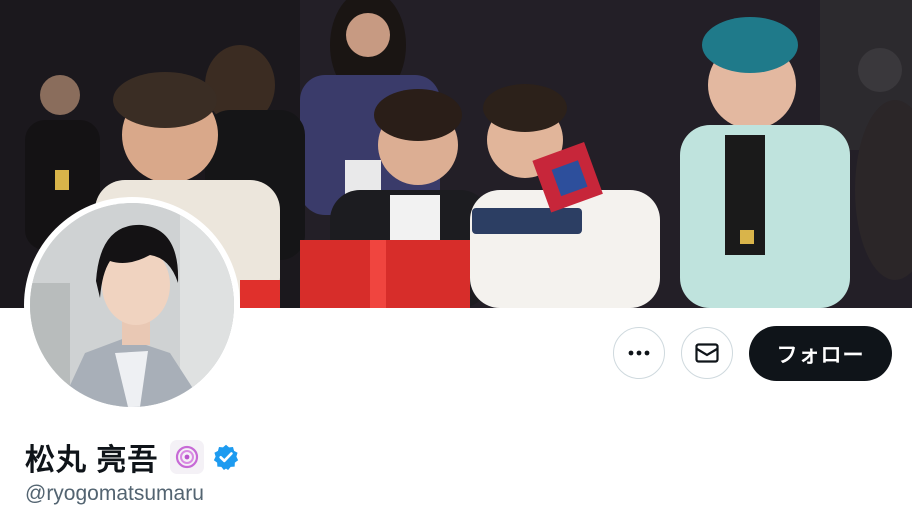  Describe the element at coordinates (114, 493) in the screenshot. I see `user-handle: @ryogomatsumaru` at that location.